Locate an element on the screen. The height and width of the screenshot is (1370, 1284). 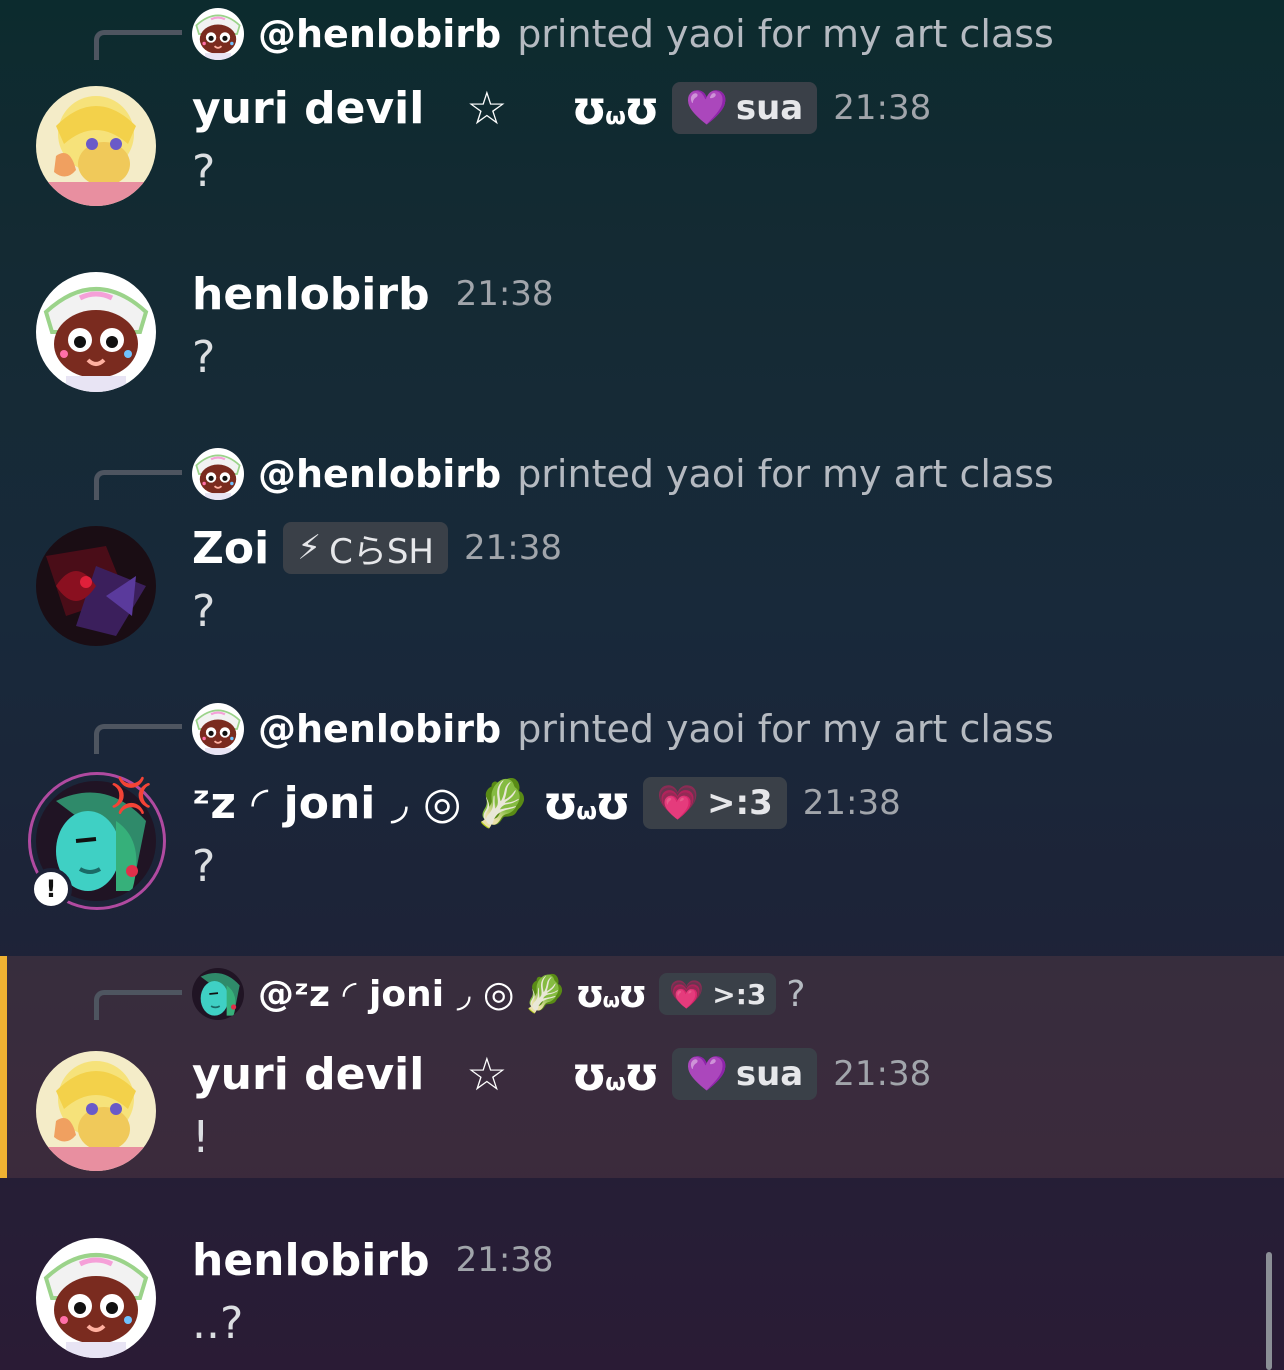
message-content: ..? is located at coordinates (218, 1323).